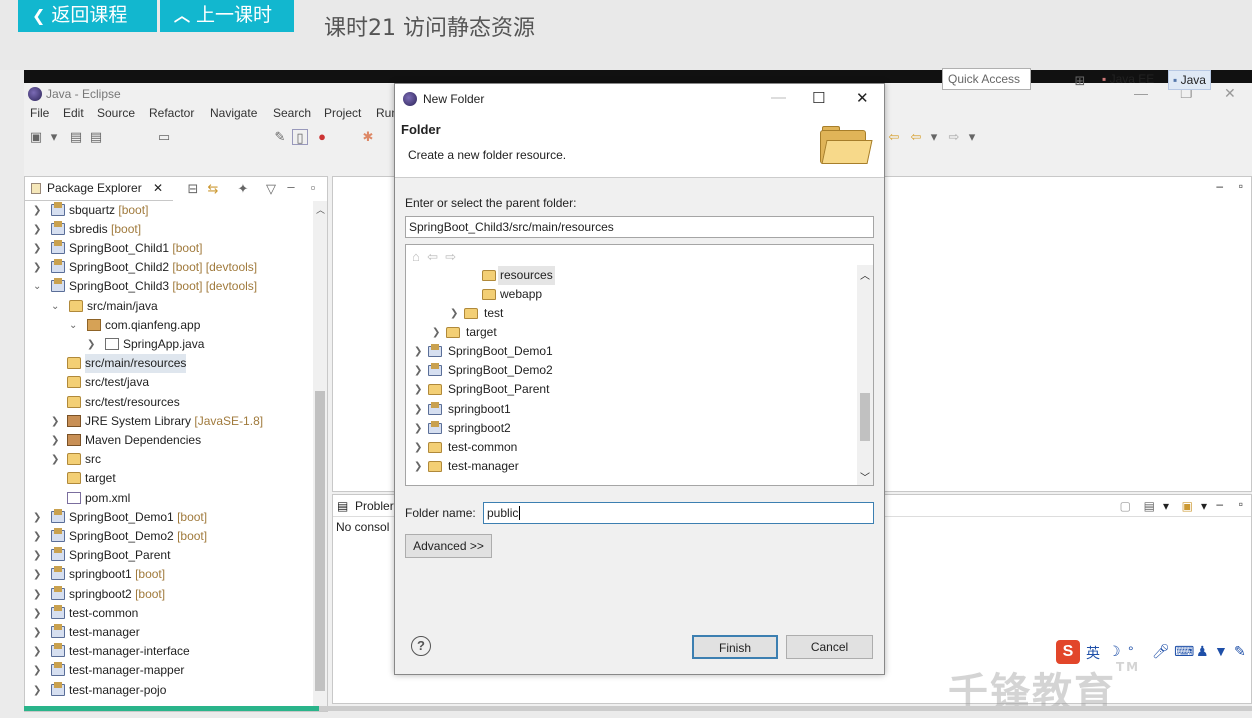 The height and width of the screenshot is (718, 1252). Describe the element at coordinates (173, 574) in the screenshot. I see `tree-row-springboot1: ❯ springboot1 [boot]` at that location.